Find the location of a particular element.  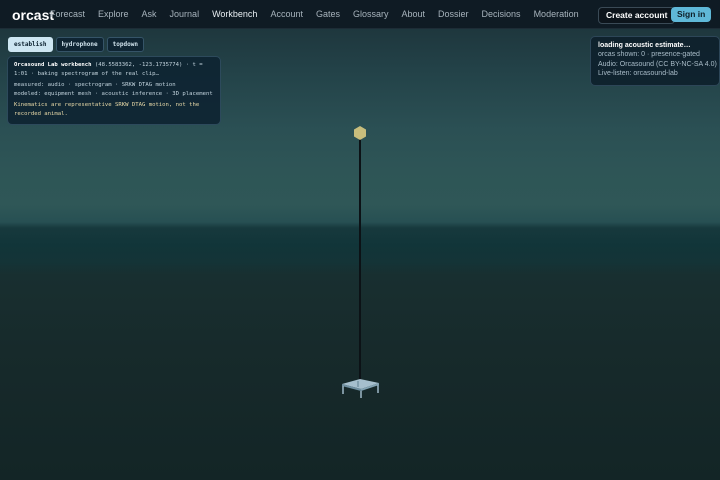

nav-link-workbench: Workbench is located at coordinates (234, 14).